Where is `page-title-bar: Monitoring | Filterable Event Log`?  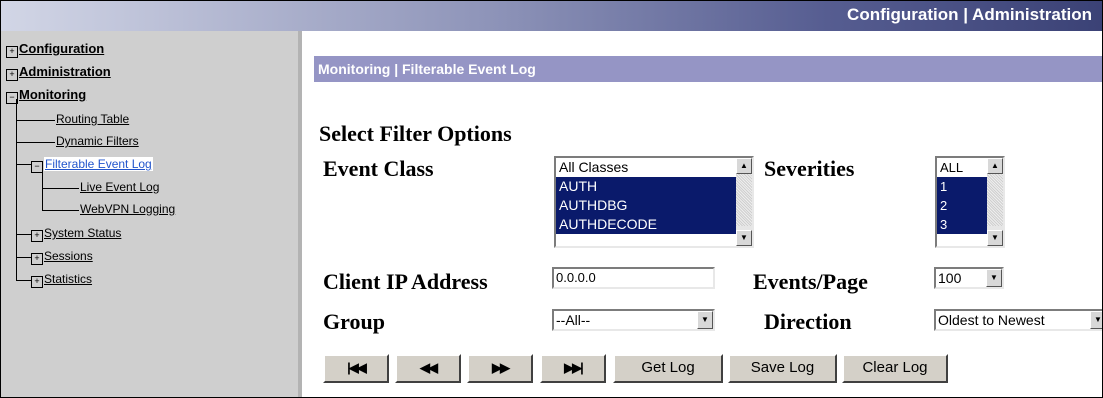 page-title-bar: Monitoring | Filterable Event Log is located at coordinates (708, 69).